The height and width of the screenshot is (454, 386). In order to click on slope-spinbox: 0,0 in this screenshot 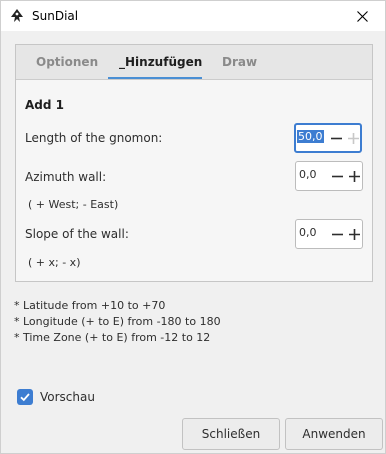, I will do `click(329, 234)`.